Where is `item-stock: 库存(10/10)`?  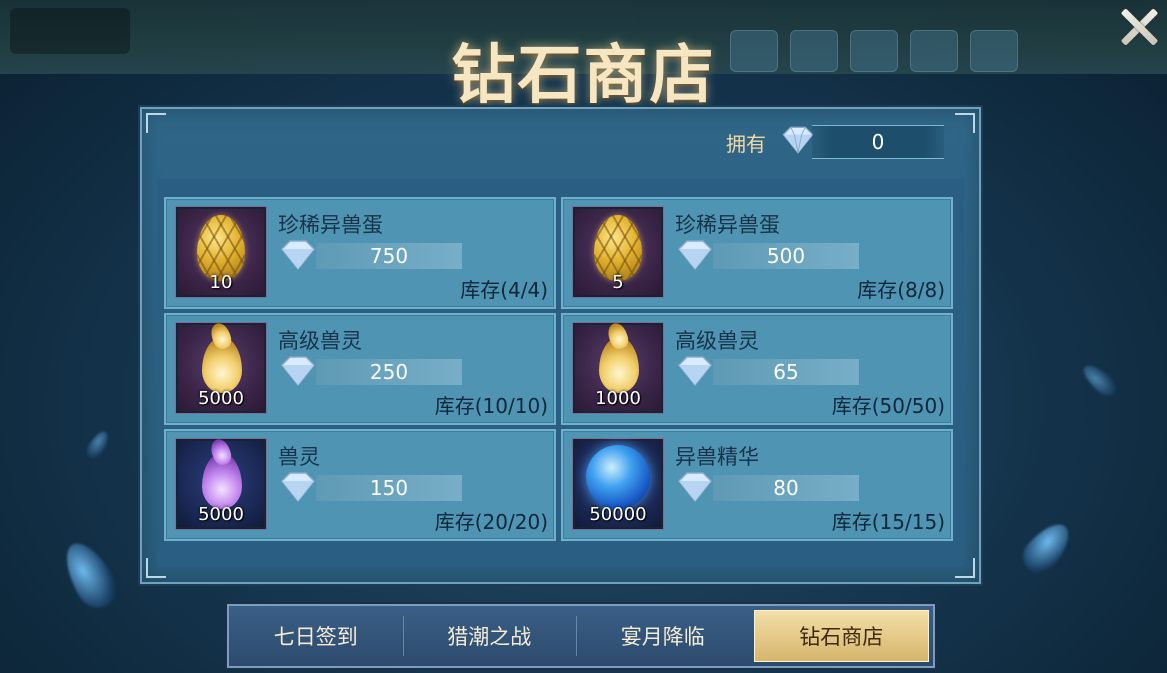
item-stock: 库存(10/10) is located at coordinates (491, 406).